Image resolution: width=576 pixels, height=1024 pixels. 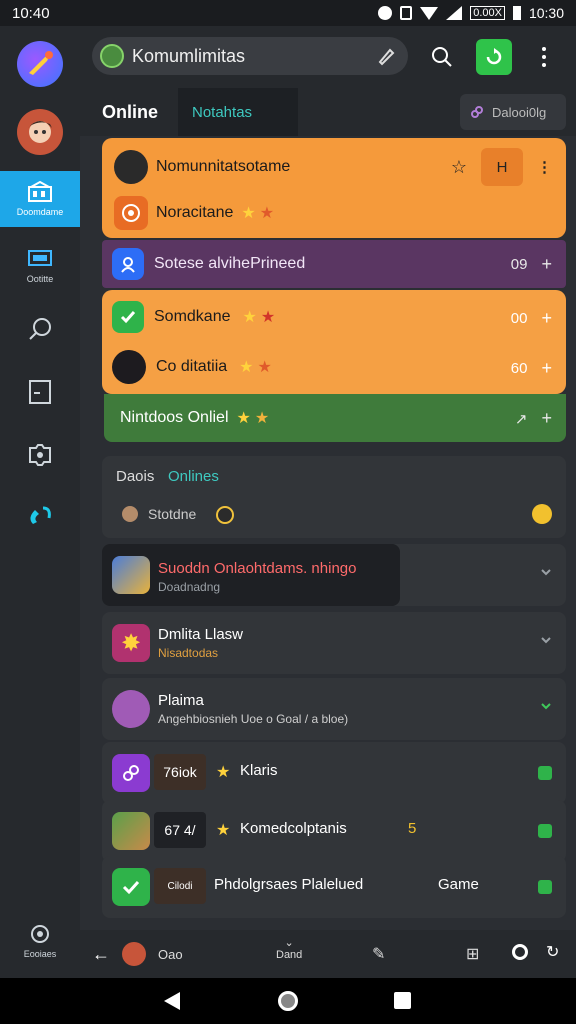 I want to click on expand-icon: ↗, so click(x=521, y=419).